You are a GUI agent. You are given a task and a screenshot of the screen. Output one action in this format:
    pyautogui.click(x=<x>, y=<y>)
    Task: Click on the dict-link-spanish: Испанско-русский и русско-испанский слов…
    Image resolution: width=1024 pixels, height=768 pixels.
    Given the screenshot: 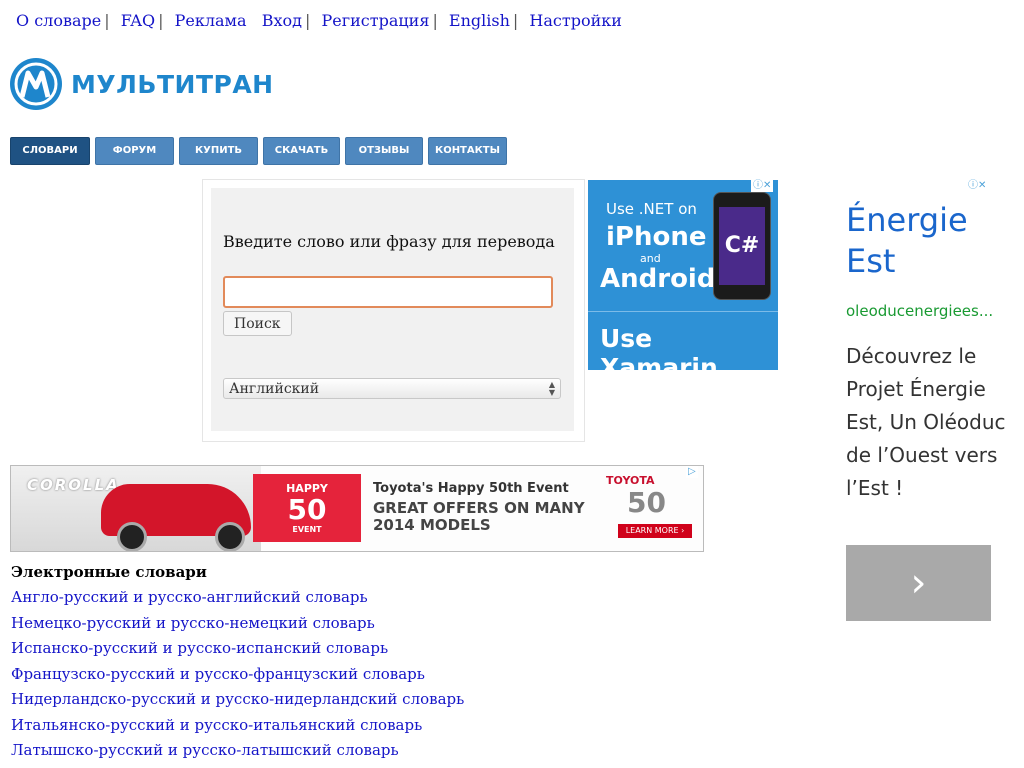 What is the action you would take?
    pyautogui.click(x=356, y=649)
    